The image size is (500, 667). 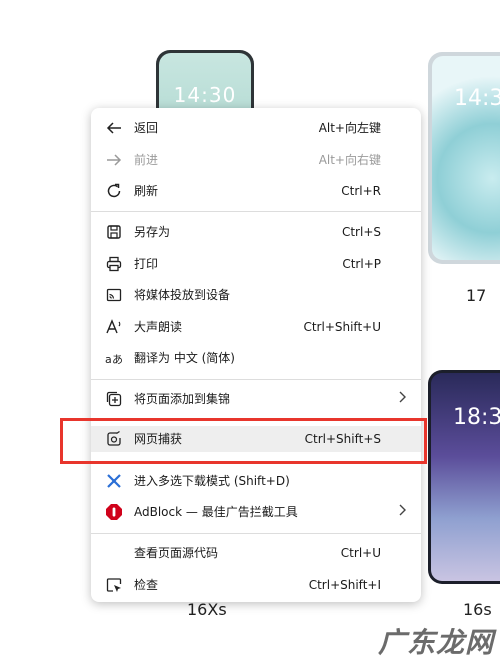 I want to click on phone-image-16s: 18:30, so click(x=464, y=477).